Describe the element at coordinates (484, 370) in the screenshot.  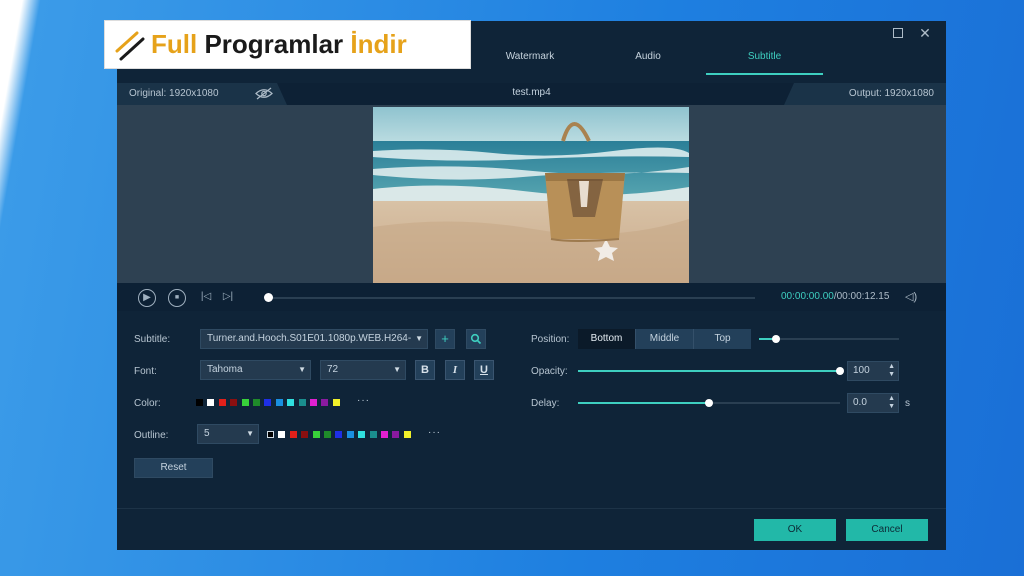
I see `underline-button: U` at that location.